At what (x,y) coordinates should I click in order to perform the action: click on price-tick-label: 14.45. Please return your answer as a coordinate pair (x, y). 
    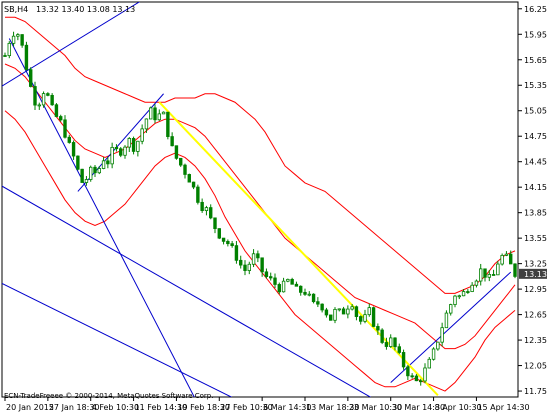
    Looking at the image, I should click on (535, 162).